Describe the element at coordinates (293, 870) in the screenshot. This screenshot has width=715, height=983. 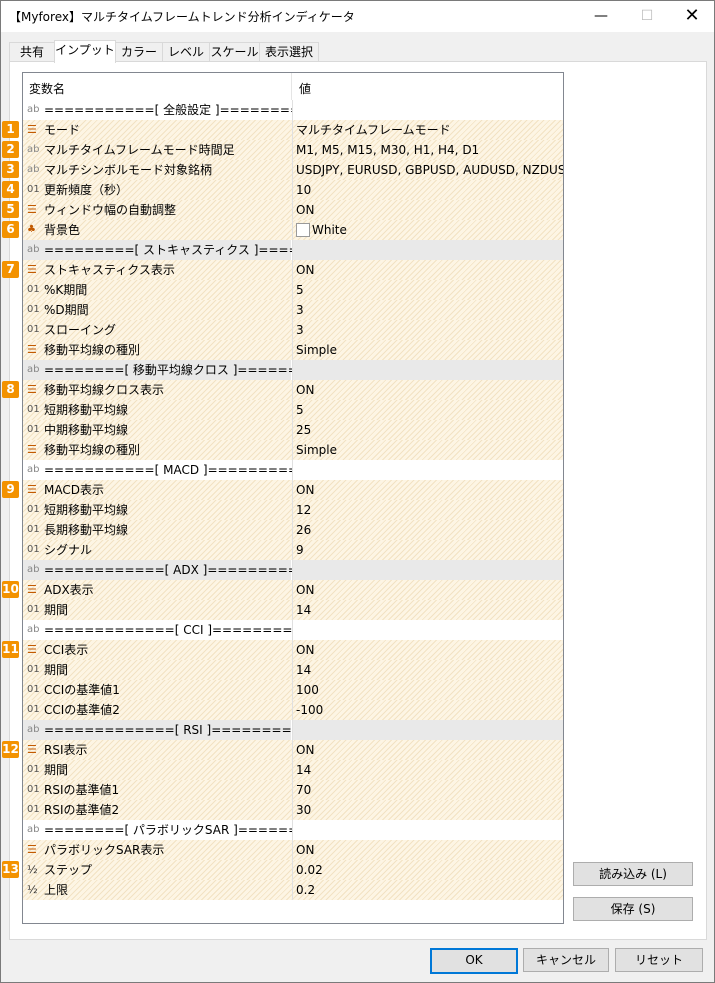
I see `parameter-row: ½ ステップ 0.02` at that location.